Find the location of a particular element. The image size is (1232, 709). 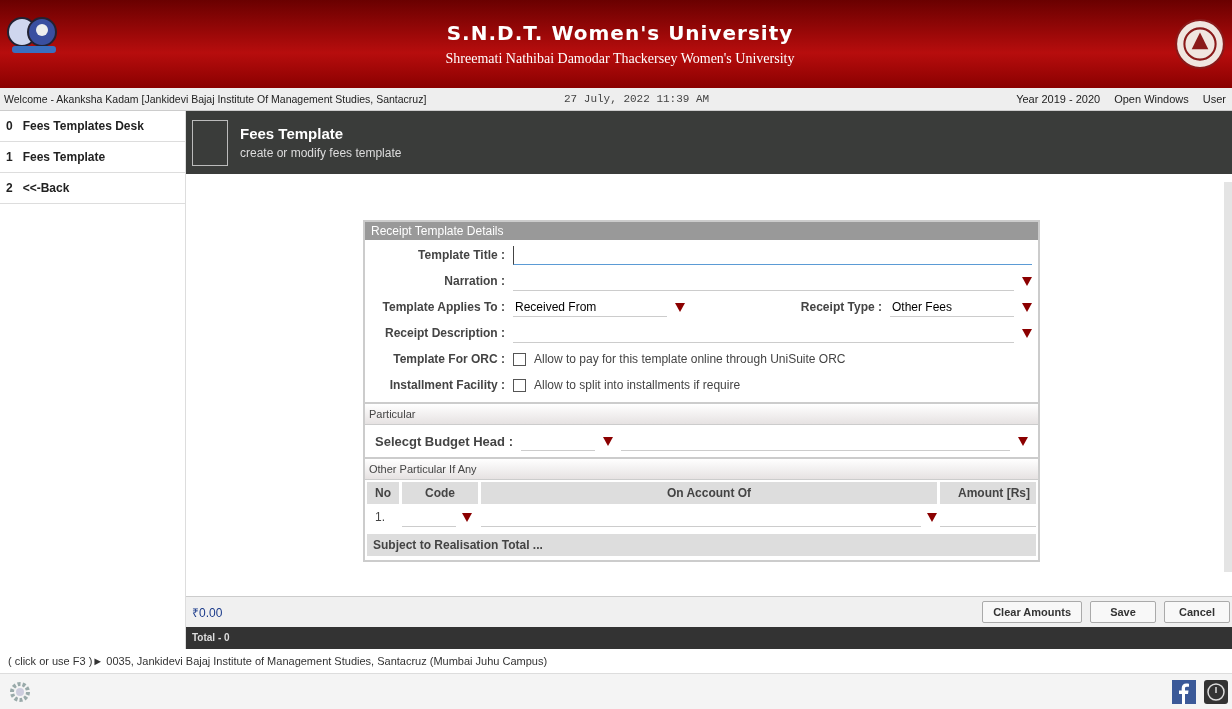

amount-total: ₹0.00 is located at coordinates (207, 612).